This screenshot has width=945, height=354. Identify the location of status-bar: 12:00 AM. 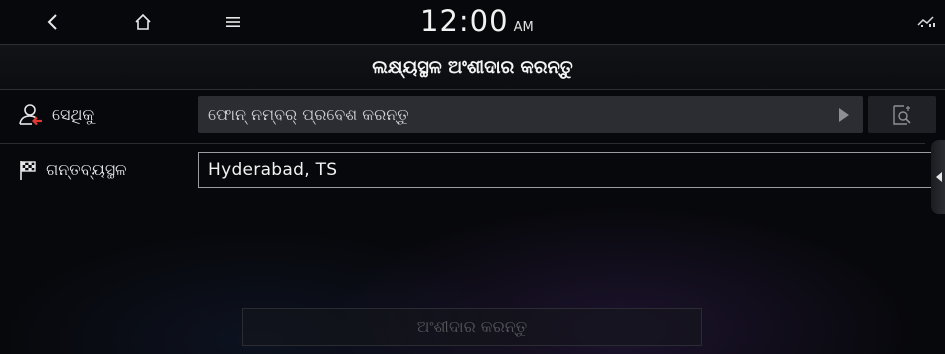
(472, 22).